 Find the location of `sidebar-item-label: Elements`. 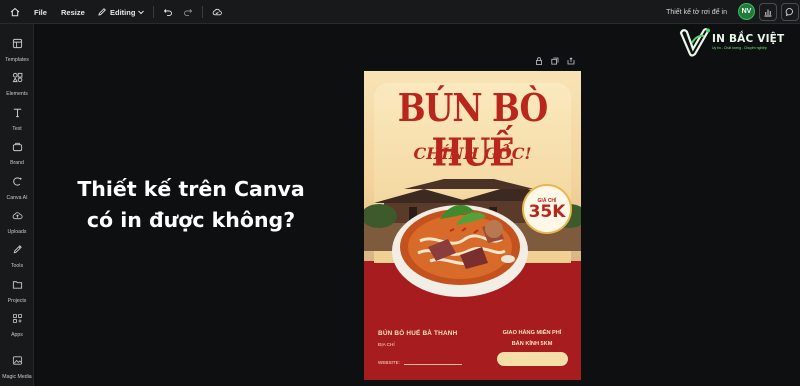

sidebar-item-label: Elements is located at coordinates (17, 94).